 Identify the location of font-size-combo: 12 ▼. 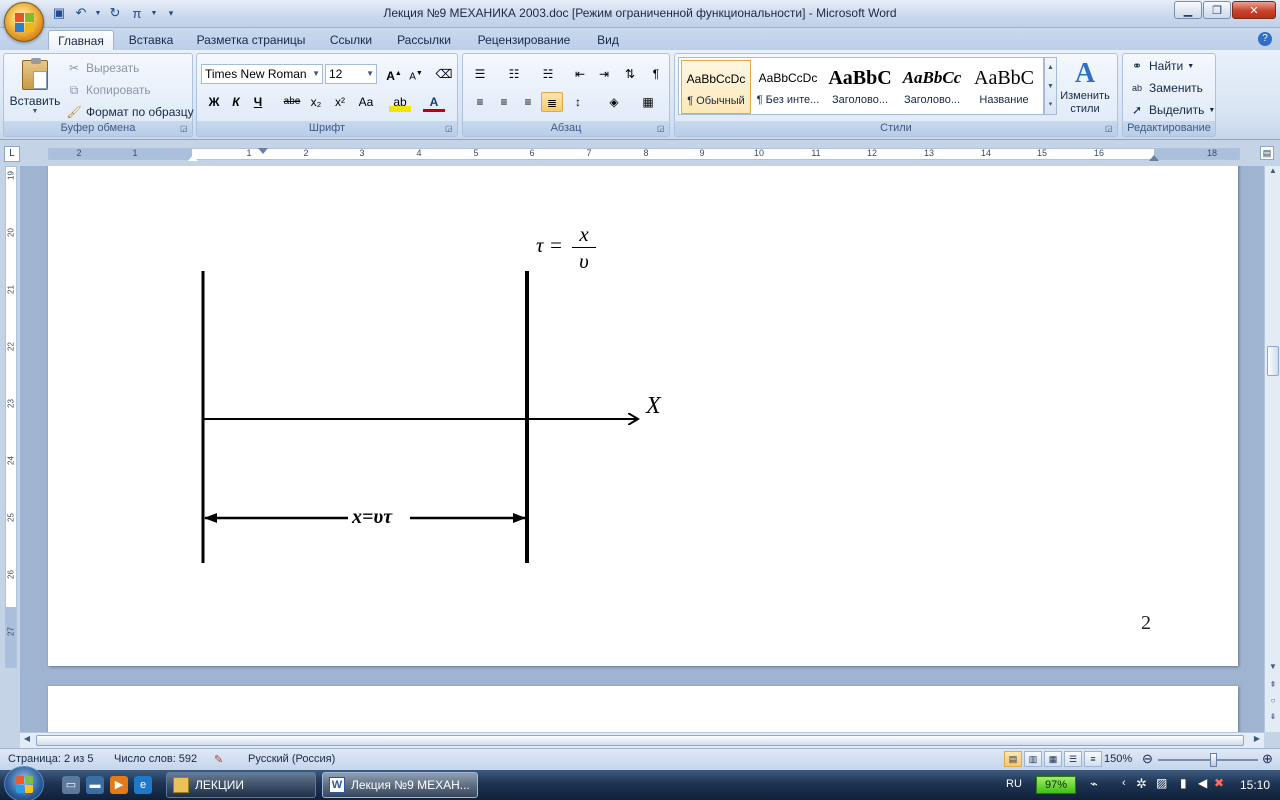
(351, 74).